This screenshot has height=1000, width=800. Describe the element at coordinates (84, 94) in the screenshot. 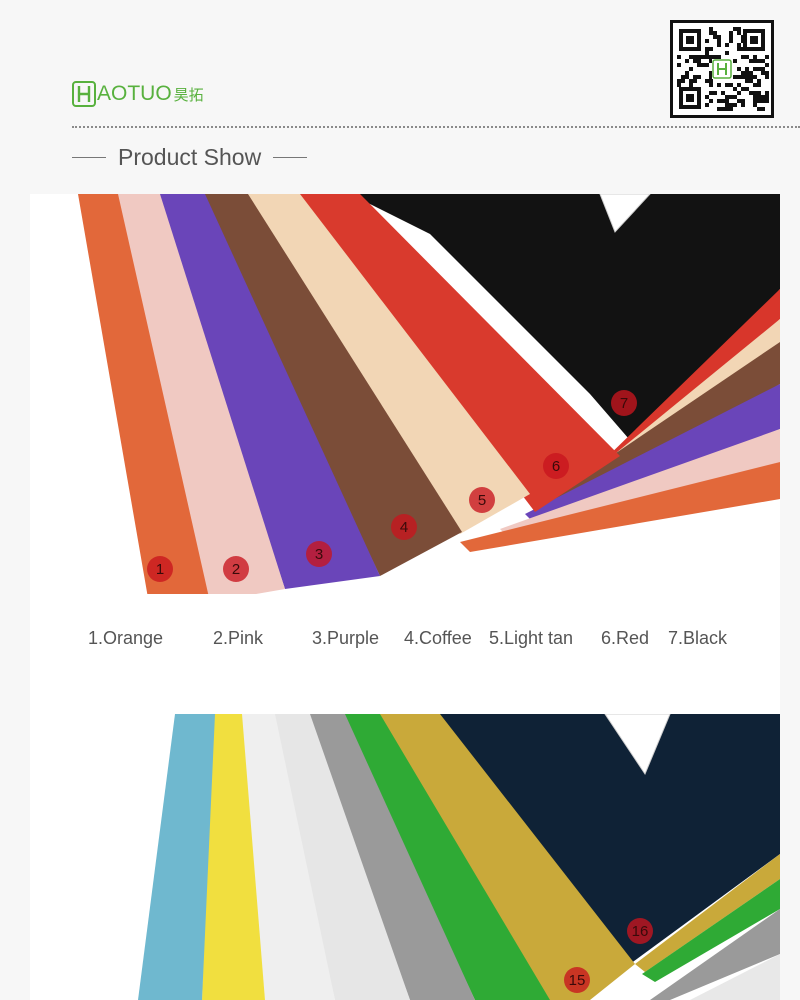

I see `brand-h-icon` at that location.